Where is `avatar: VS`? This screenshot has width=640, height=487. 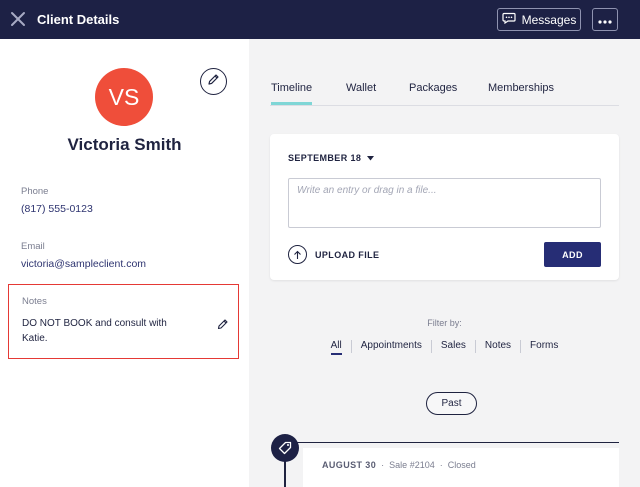 avatar: VS is located at coordinates (124, 97).